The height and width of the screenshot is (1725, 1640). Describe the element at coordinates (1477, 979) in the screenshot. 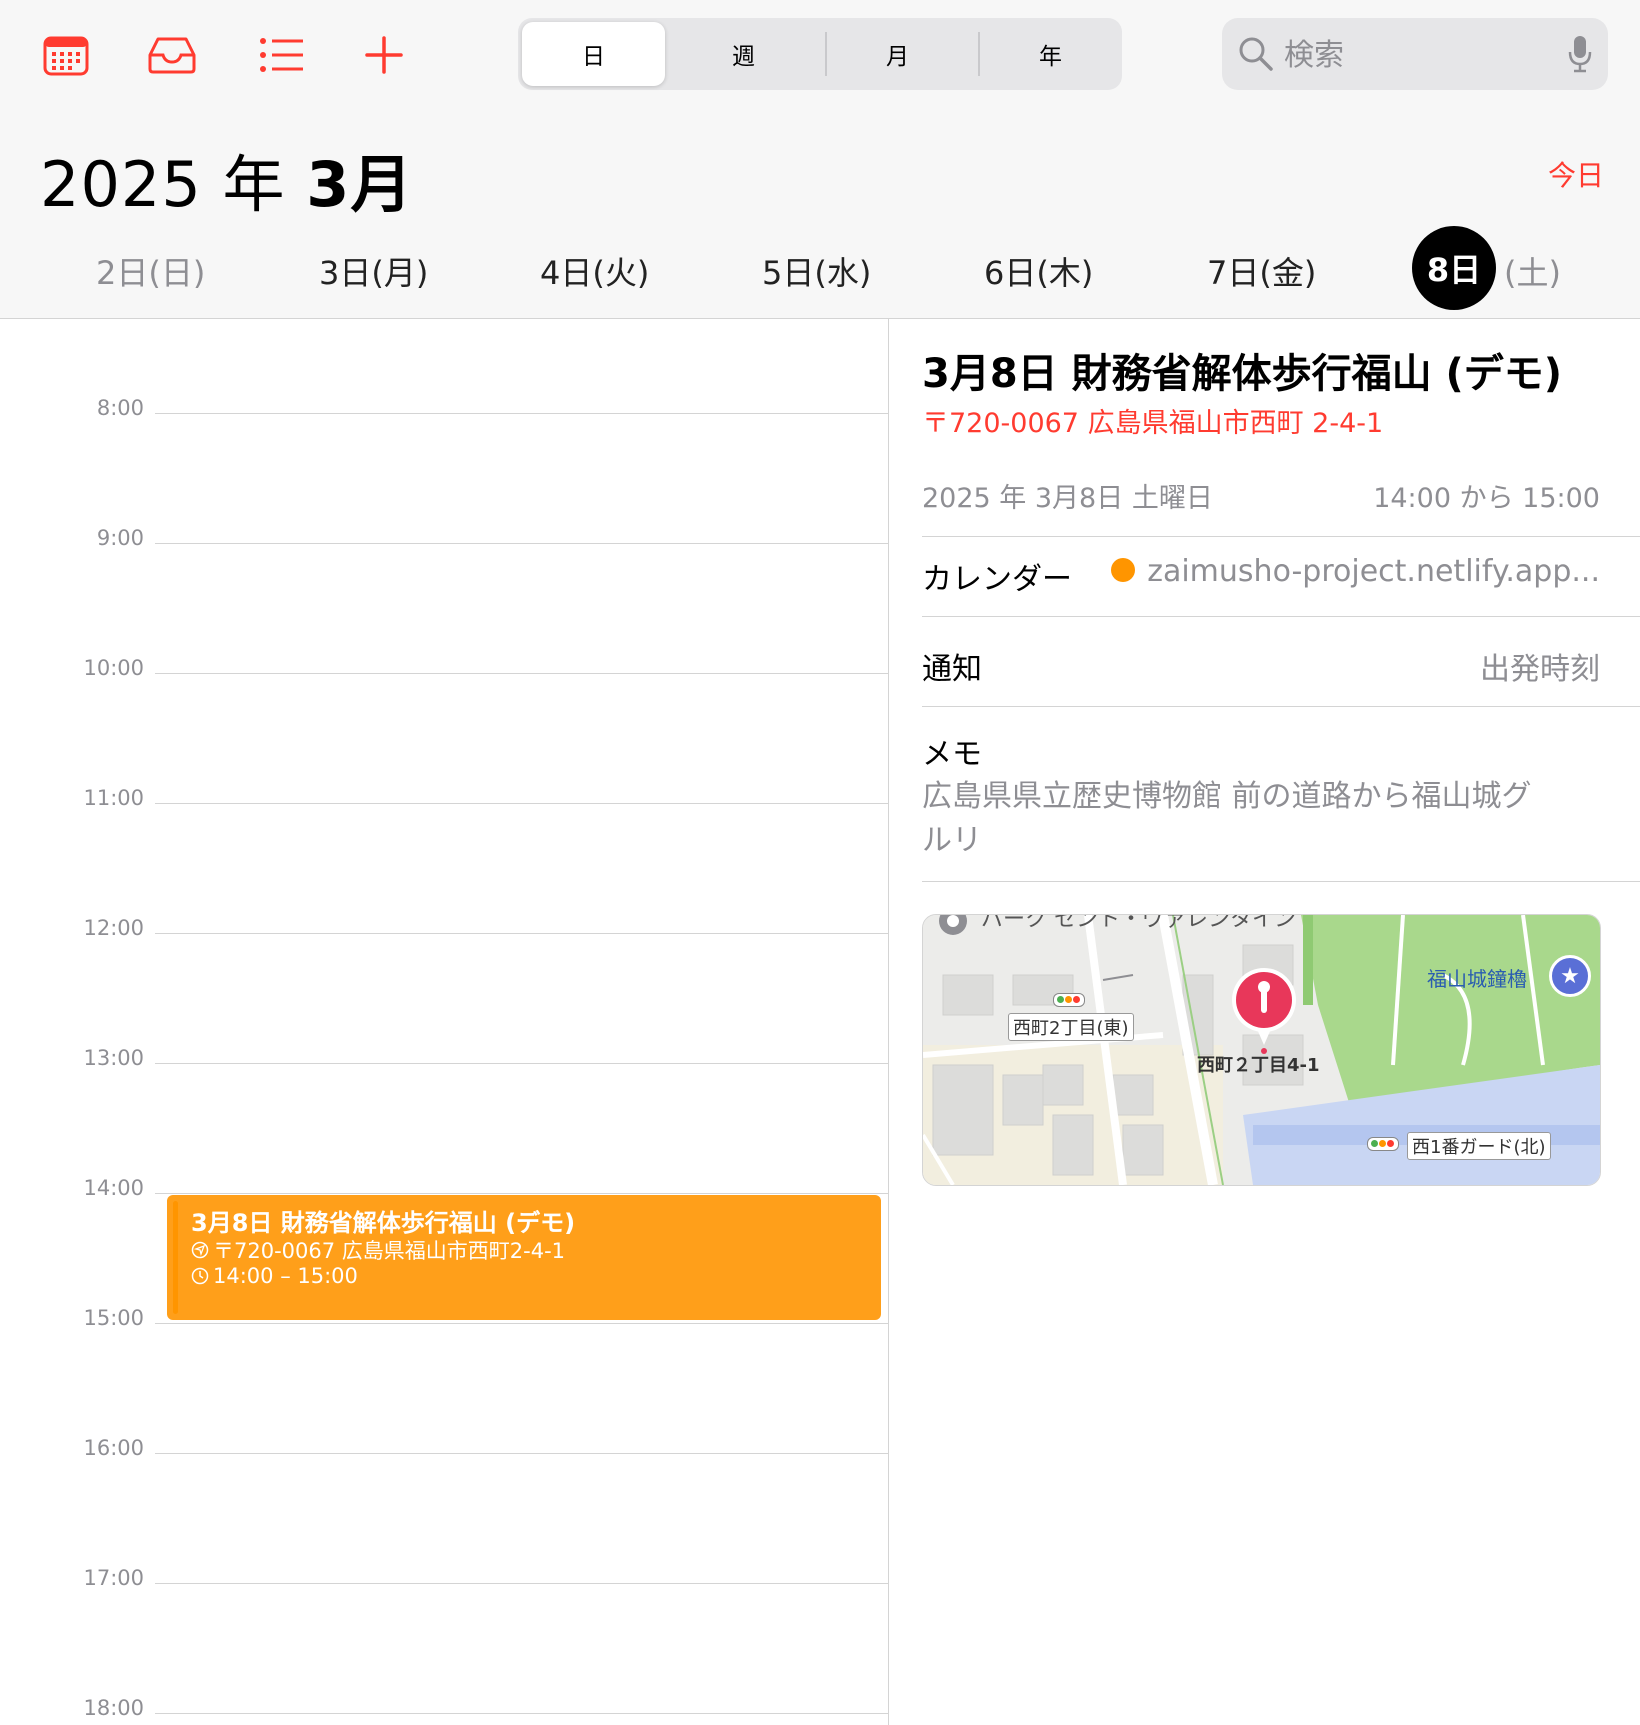

I see `map-landmark-label: 福山城鐘櫓` at that location.